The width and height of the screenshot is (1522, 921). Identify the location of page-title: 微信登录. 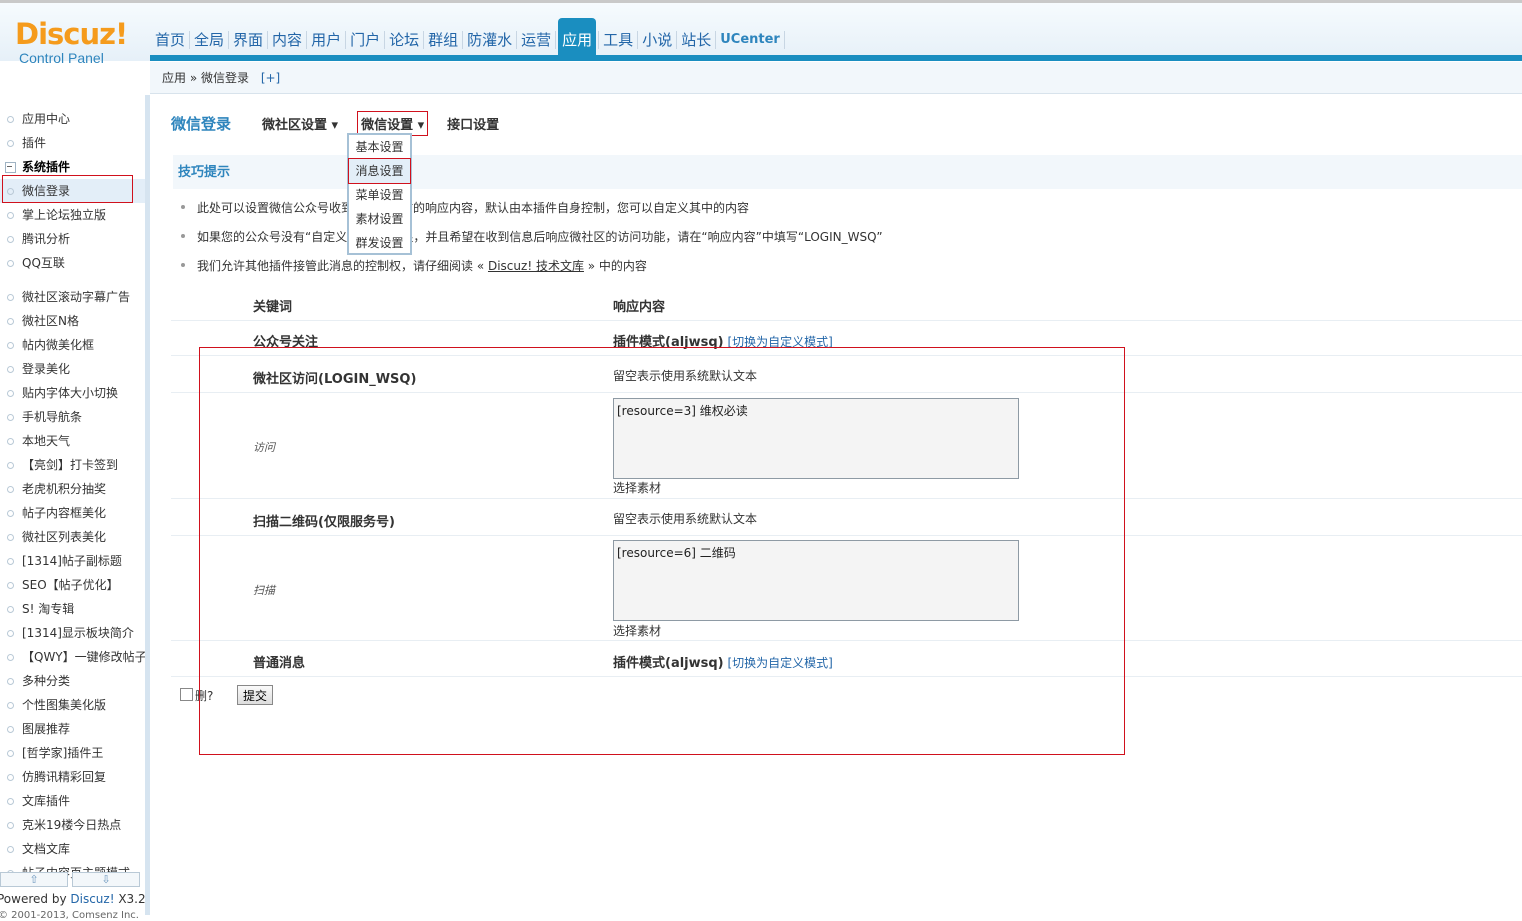
(201, 123).